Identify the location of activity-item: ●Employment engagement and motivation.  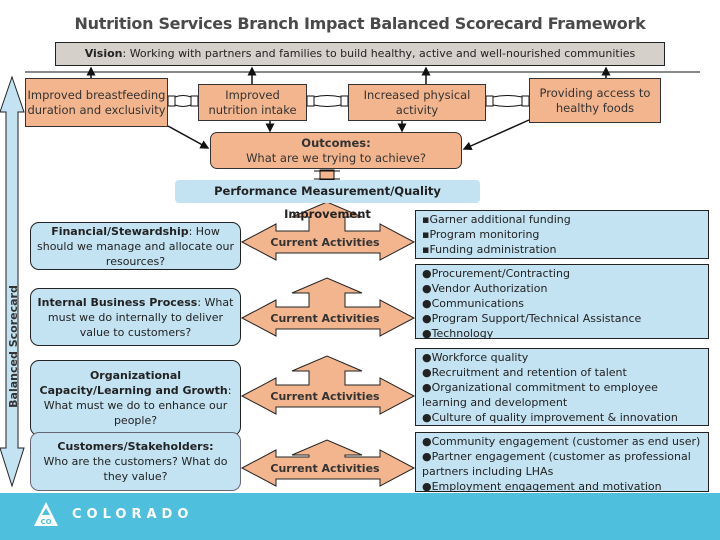
(542, 486).